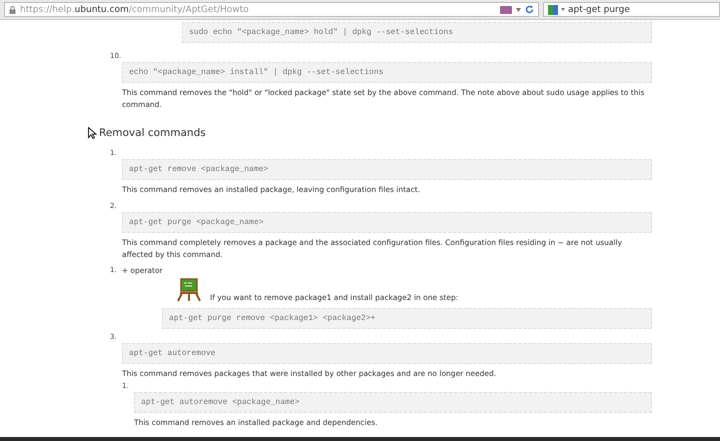 The width and height of the screenshot is (720, 441). Describe the element at coordinates (387, 353) in the screenshot. I see `code-block: apt-get autoremove` at that location.